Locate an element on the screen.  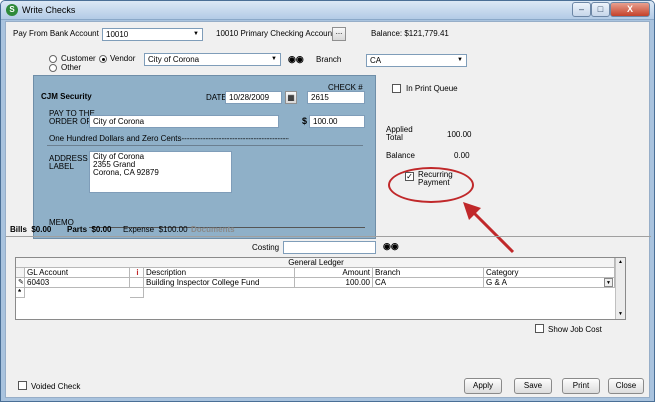
show-job-cost-label: Show Job Cost is located at coordinates (575, 329).